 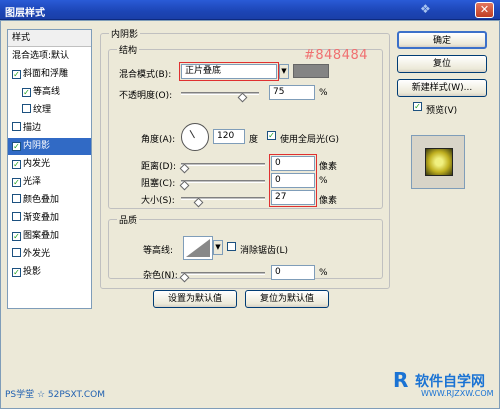 What do you see at coordinates (195, 299) in the screenshot?
I see `set-default-button: 设置为默认值` at bounding box center [195, 299].